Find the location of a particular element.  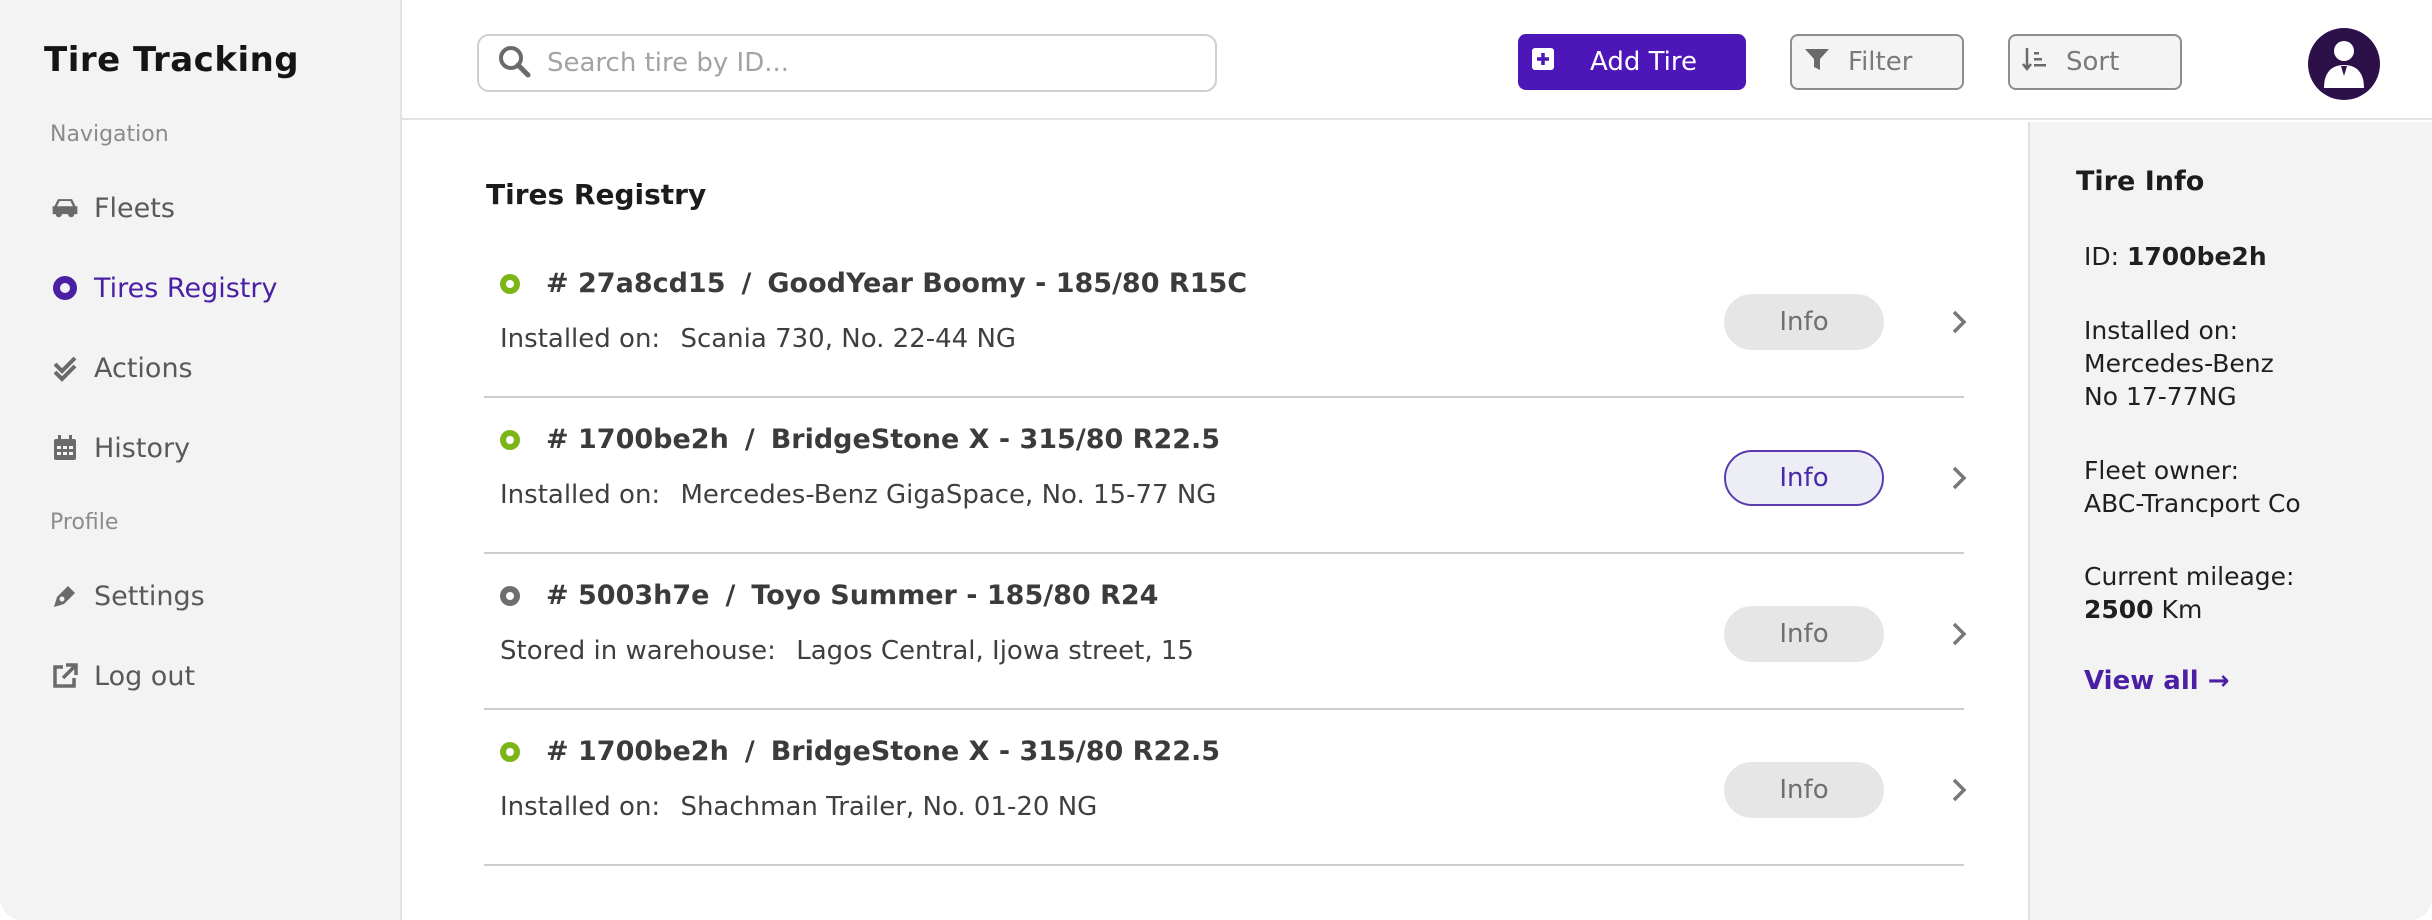

installed-label: Installed on: is located at coordinates (2161, 330).